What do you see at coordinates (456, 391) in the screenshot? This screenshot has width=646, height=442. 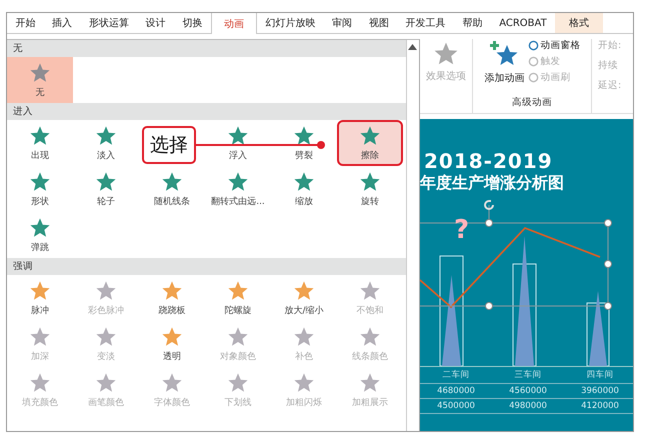 I see `table-cell: 4680000` at bounding box center [456, 391].